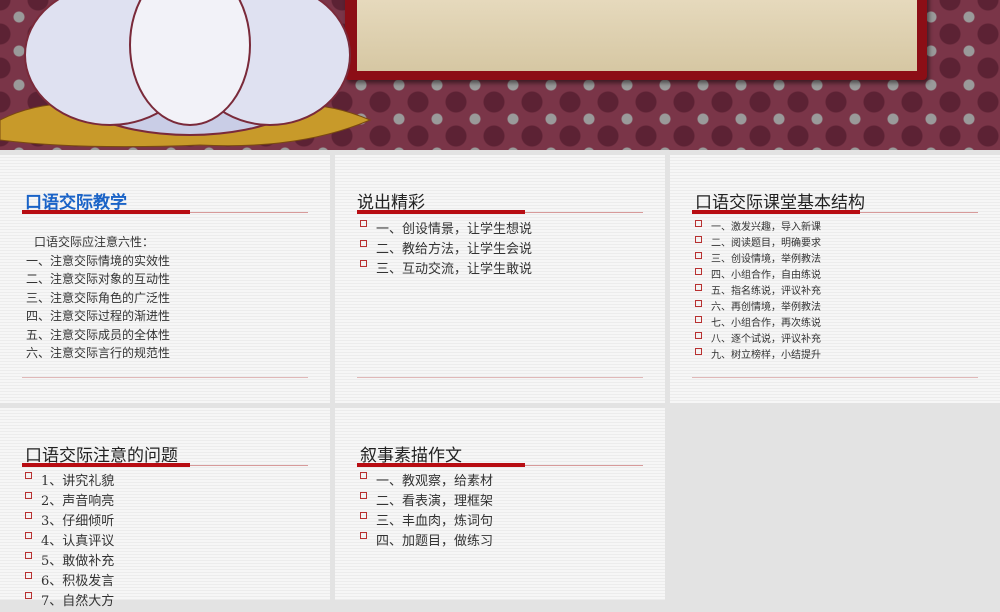  What do you see at coordinates (758, 340) in the screenshot?
I see `list-item: 八、逐个试说，评议补充` at bounding box center [758, 340].